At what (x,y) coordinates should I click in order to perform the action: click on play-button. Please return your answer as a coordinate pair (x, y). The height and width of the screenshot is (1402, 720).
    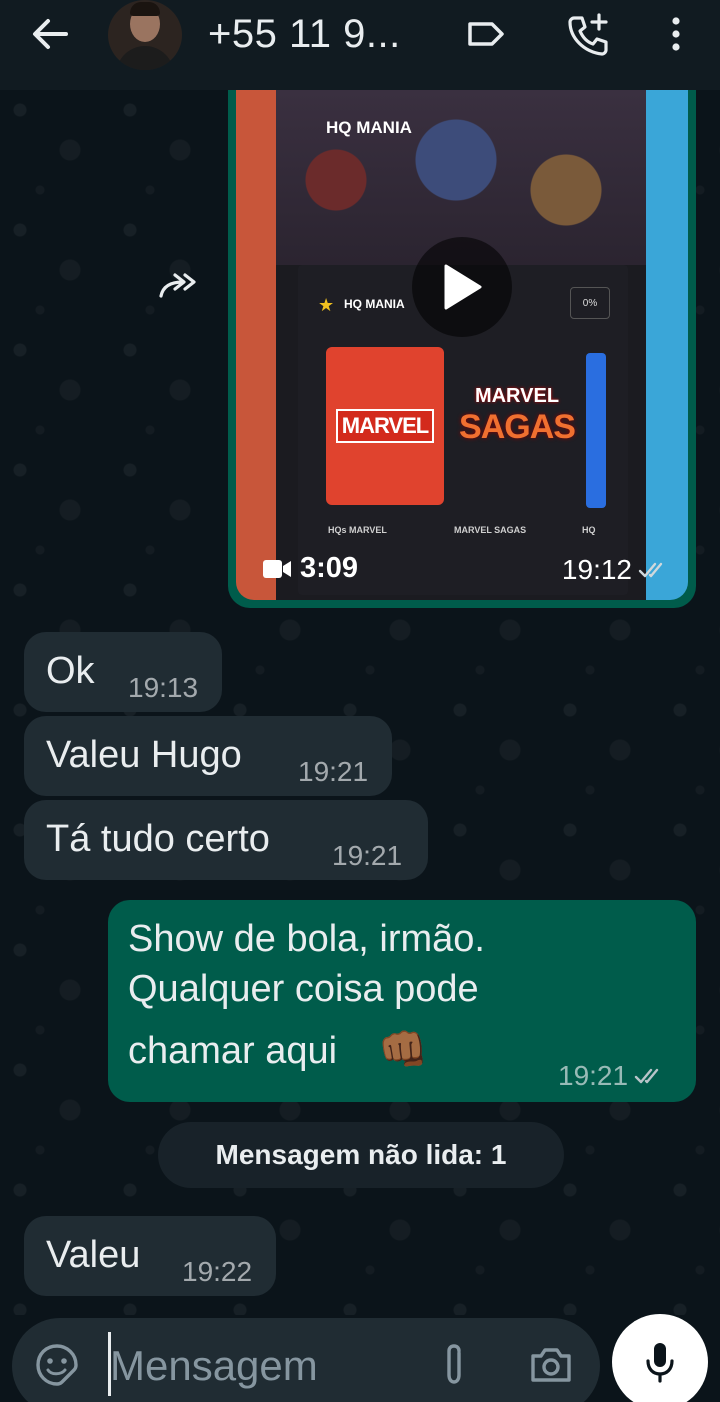
    Looking at the image, I should click on (462, 287).